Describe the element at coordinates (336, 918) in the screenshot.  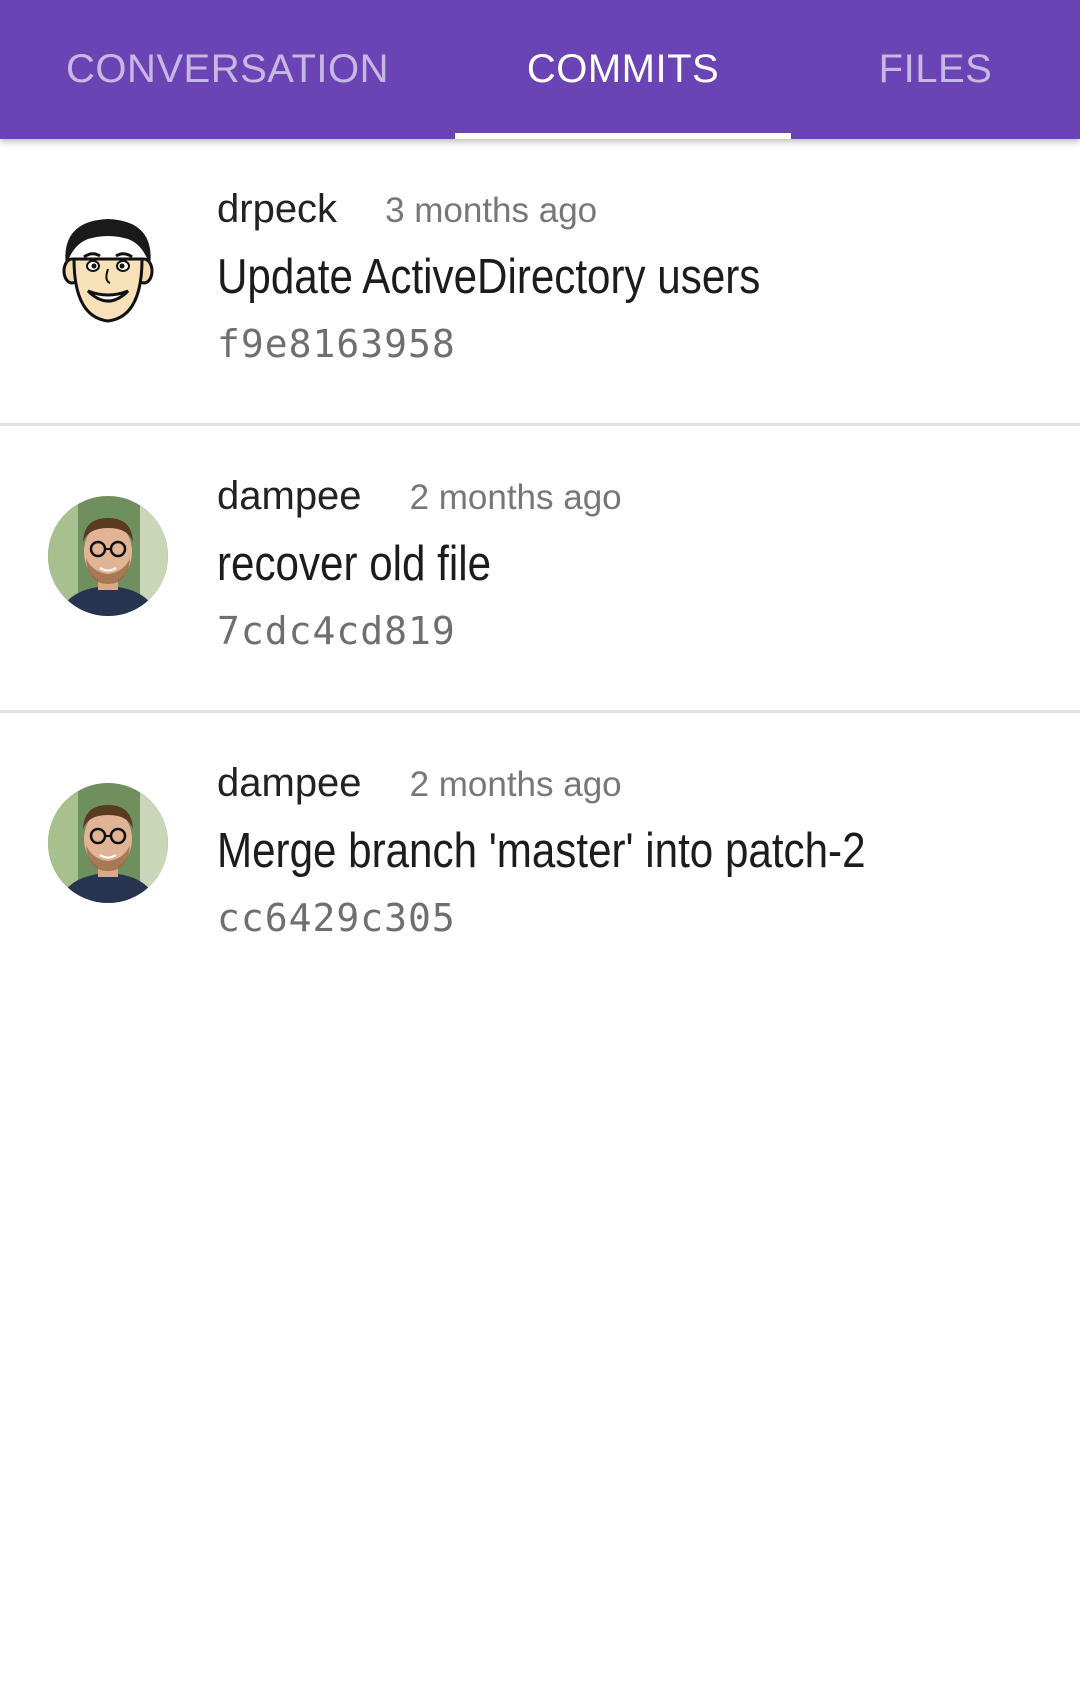
I see `commit-sha: cc6429c305` at that location.